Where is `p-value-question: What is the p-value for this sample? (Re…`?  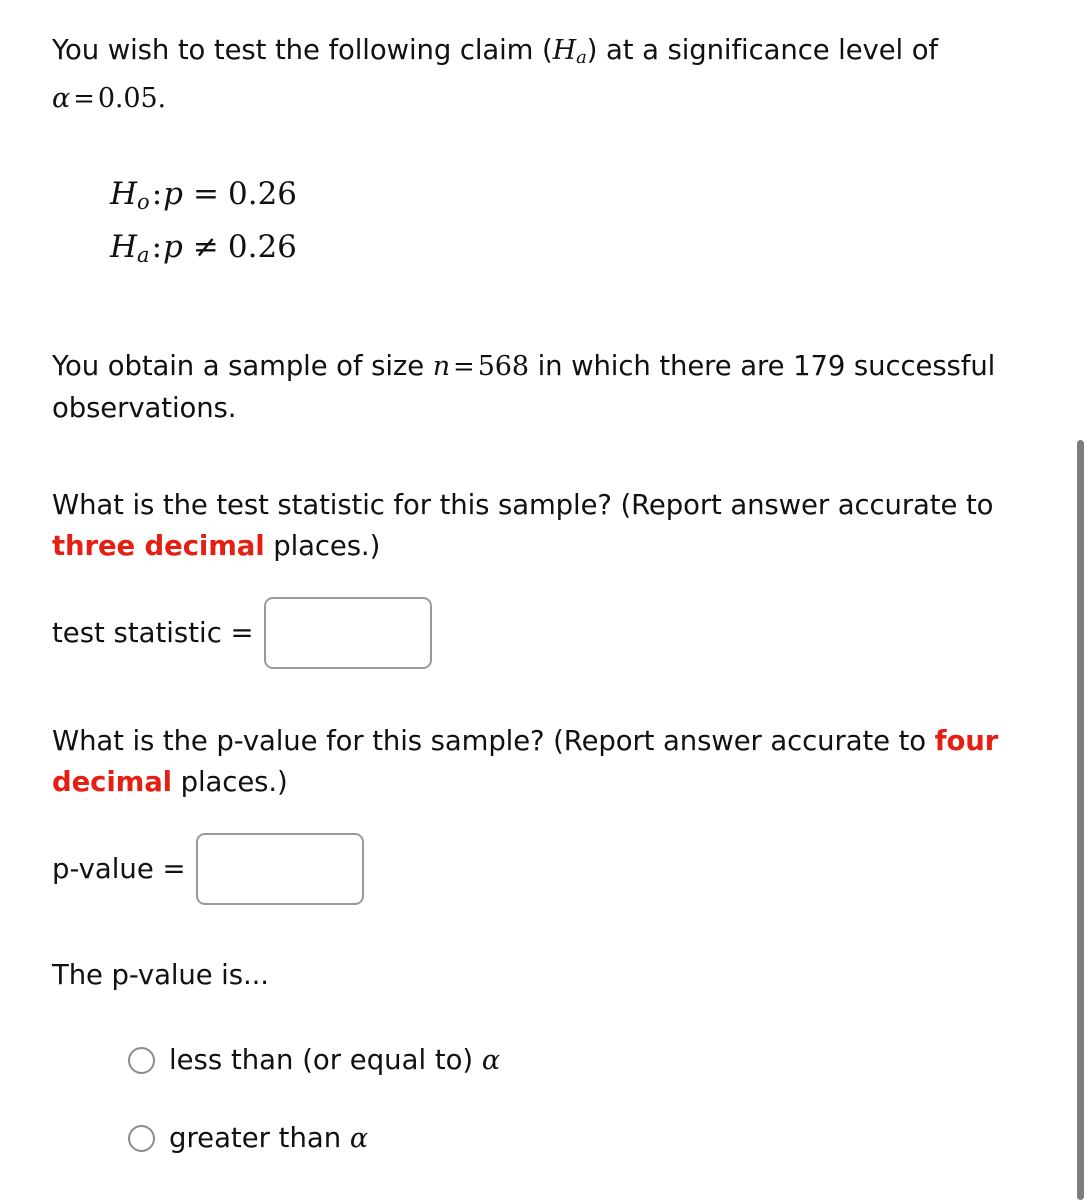
p-value-question: What is the p-value for this sample? (Re… is located at coordinates (542, 762).